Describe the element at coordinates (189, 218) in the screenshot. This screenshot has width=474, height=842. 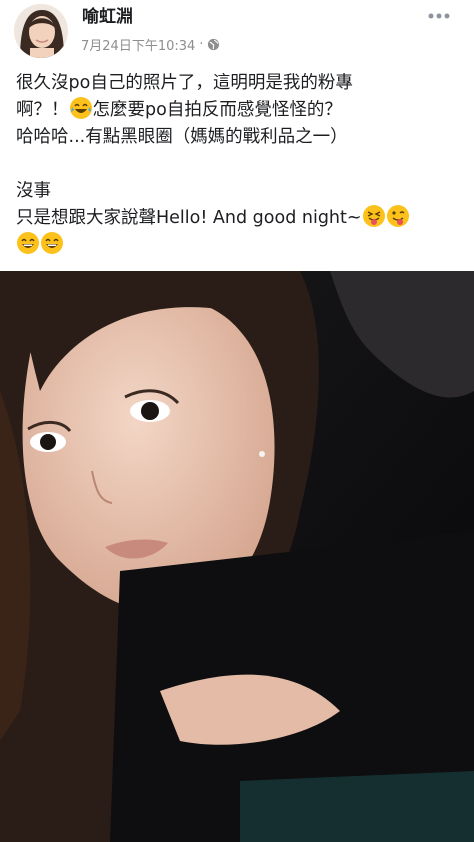
I see `post-text-segment: 只是想跟大家說聲Hello! And good night~` at that location.